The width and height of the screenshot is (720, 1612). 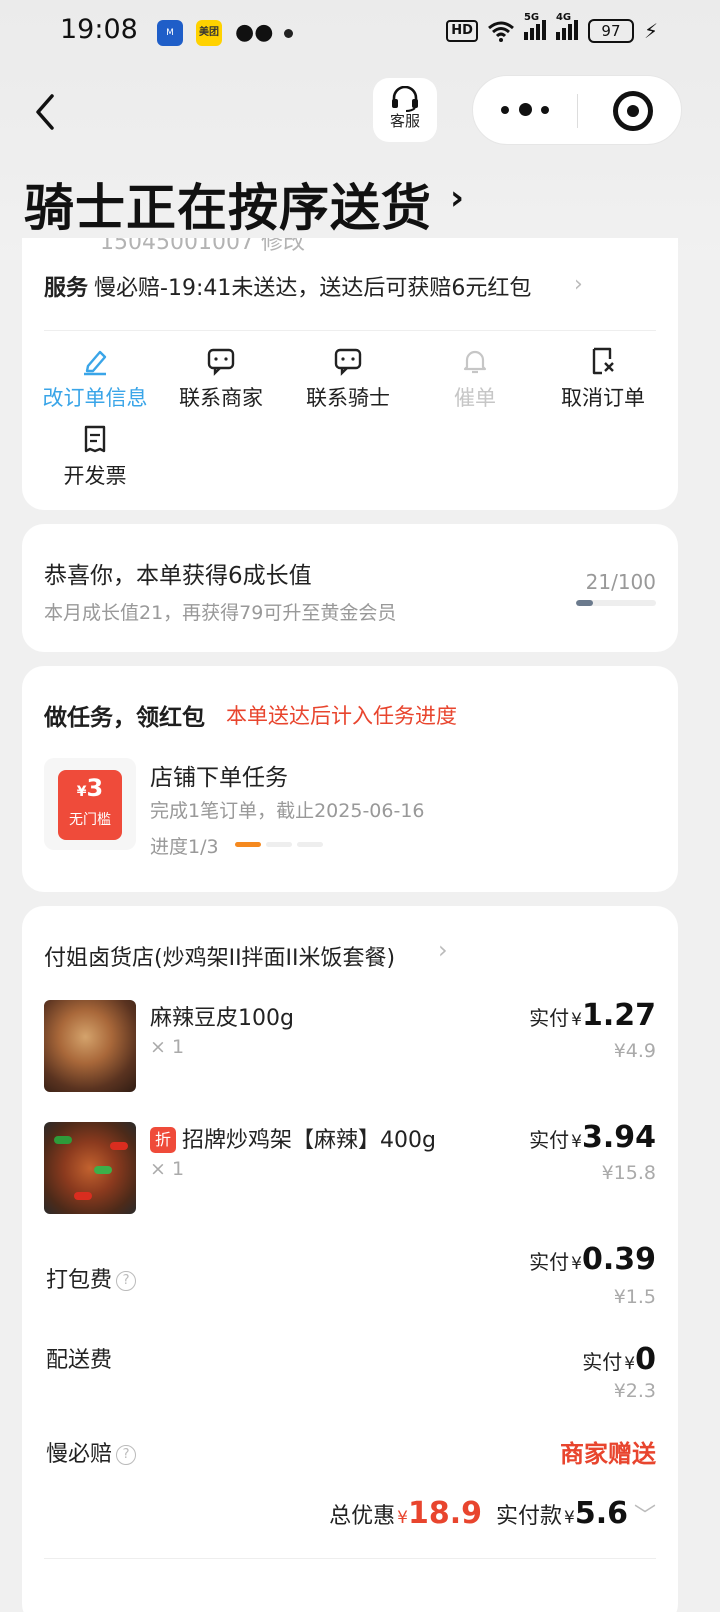 I want to click on task-progress-text: 进度1/3, so click(x=184, y=847).